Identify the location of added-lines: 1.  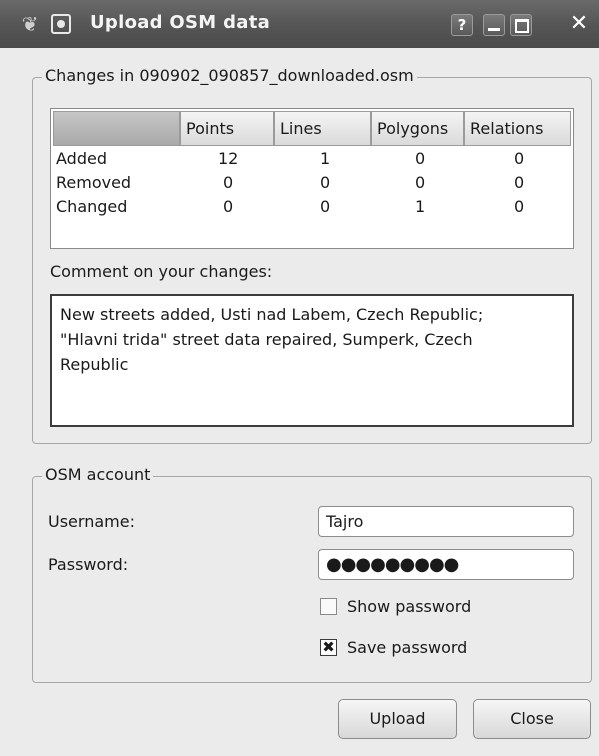
(325, 158).